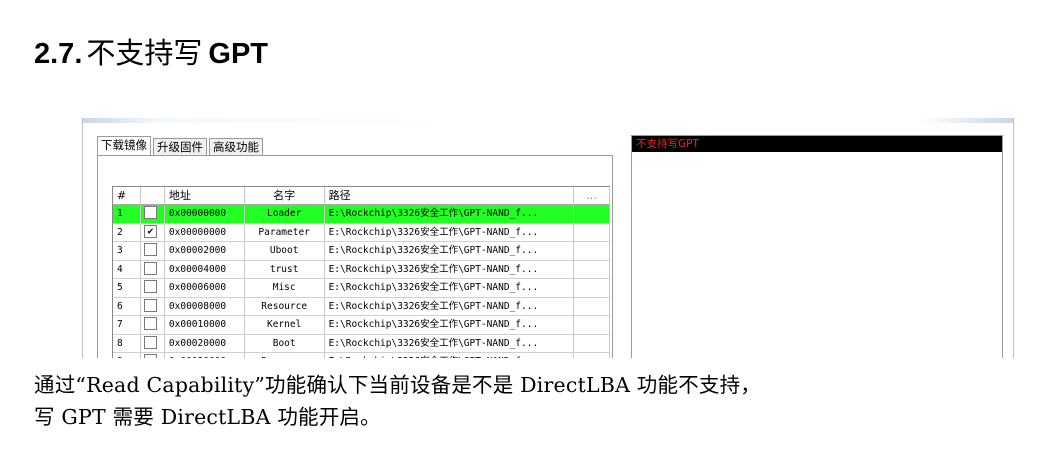  What do you see at coordinates (127, 355) in the screenshot?
I see `row-index: 9` at bounding box center [127, 355].